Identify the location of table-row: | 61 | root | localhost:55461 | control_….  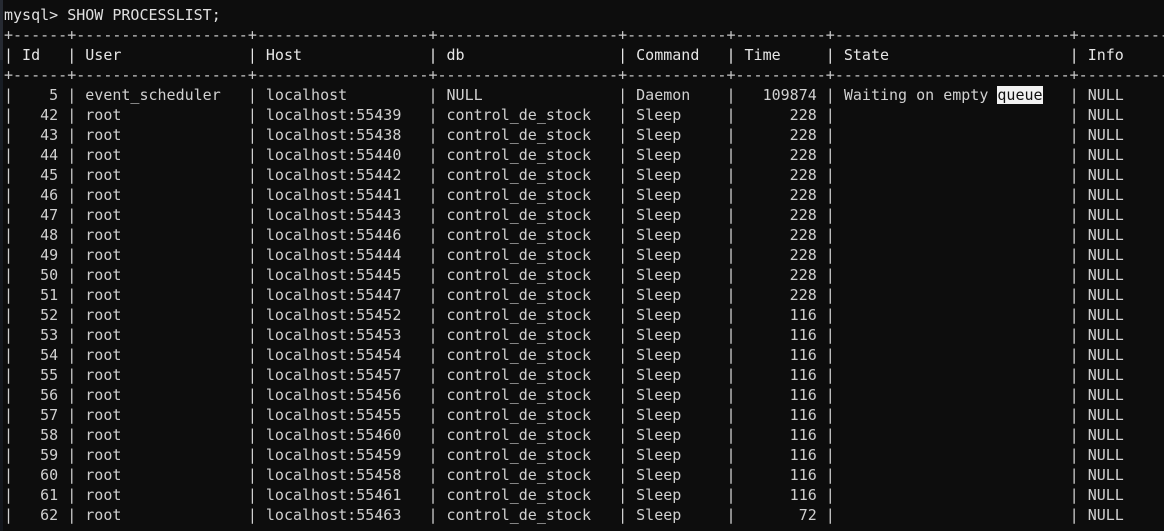
(584, 495).